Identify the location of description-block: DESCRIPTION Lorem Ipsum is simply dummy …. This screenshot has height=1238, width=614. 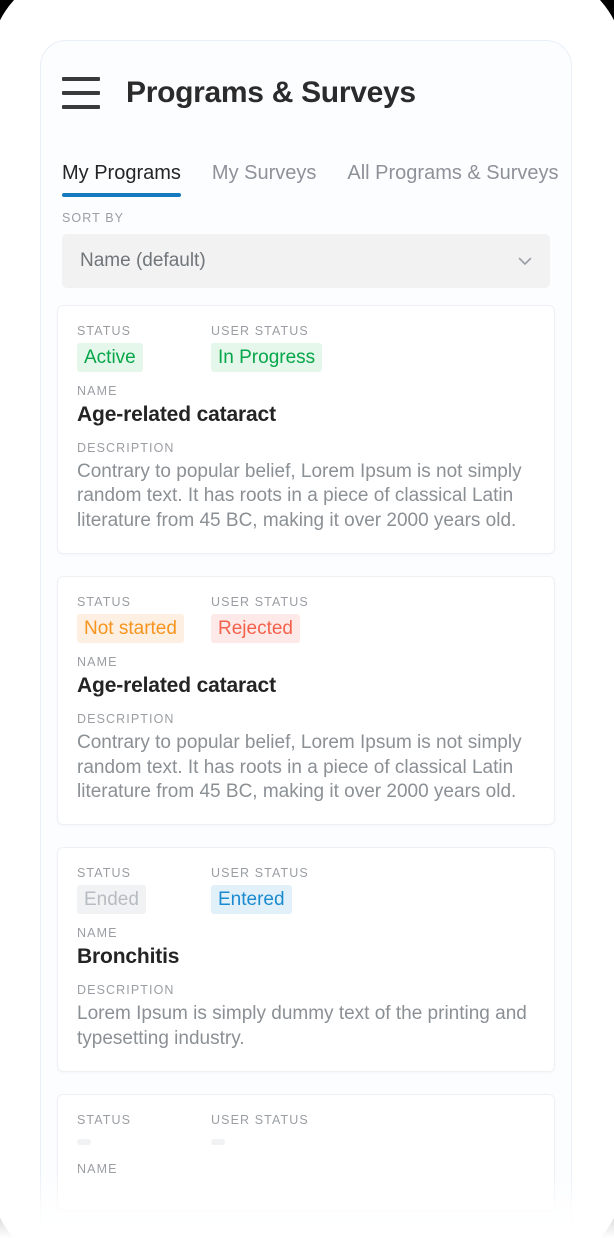
(306, 1017).